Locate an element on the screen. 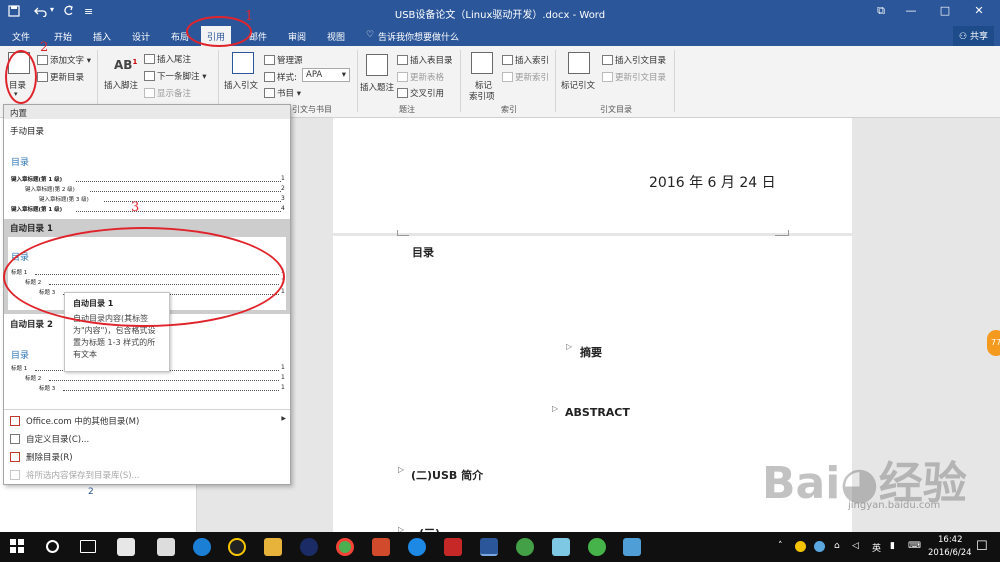 This screenshot has width=1000, height=562. tab-file: 文件 is located at coordinates (21, 36).